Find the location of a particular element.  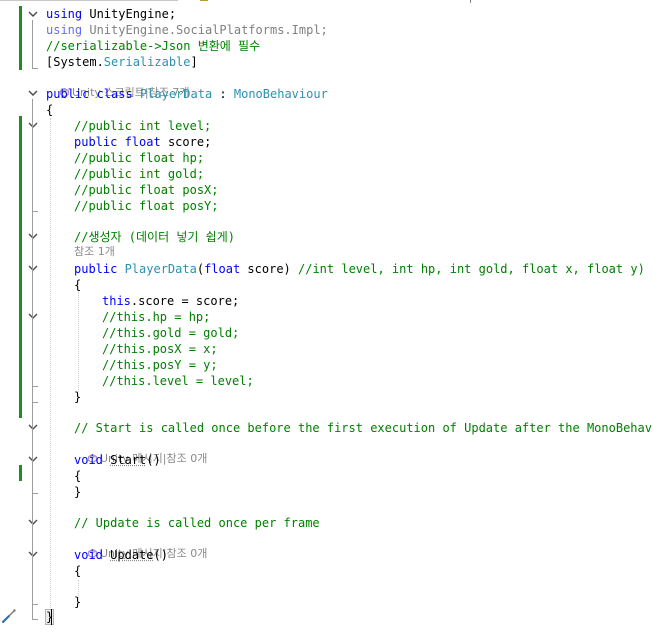

code-line-28: { is located at coordinates (77, 476).